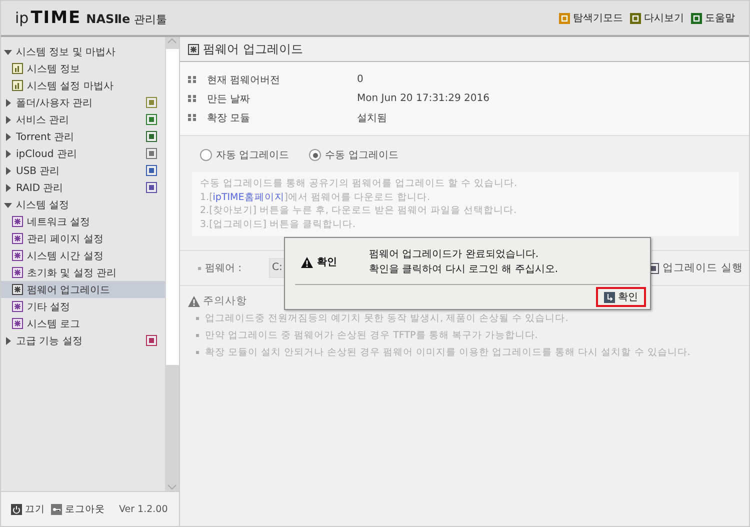 This screenshot has width=750, height=527. Describe the element at coordinates (225, 301) in the screenshot. I see `caution-title: 주의사항` at that location.